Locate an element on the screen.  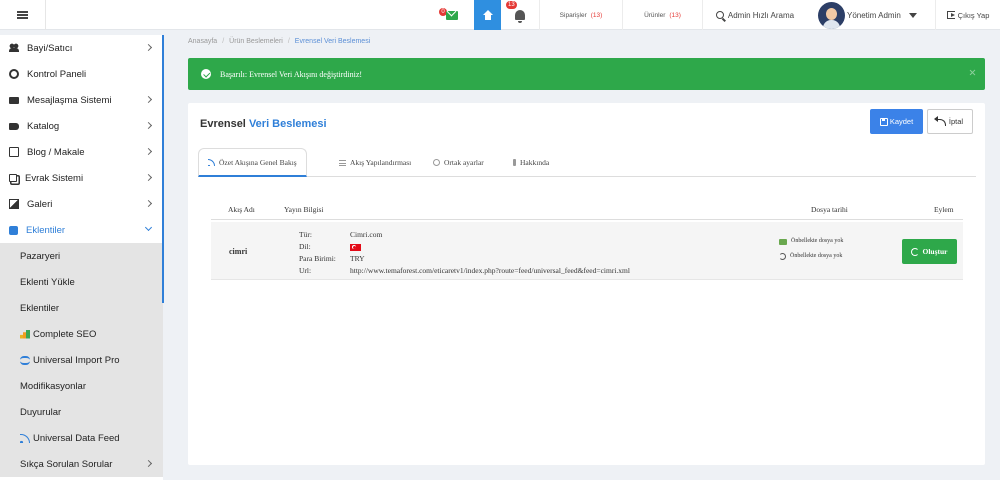
page-title-main: Evrensel is located at coordinates (223, 124).